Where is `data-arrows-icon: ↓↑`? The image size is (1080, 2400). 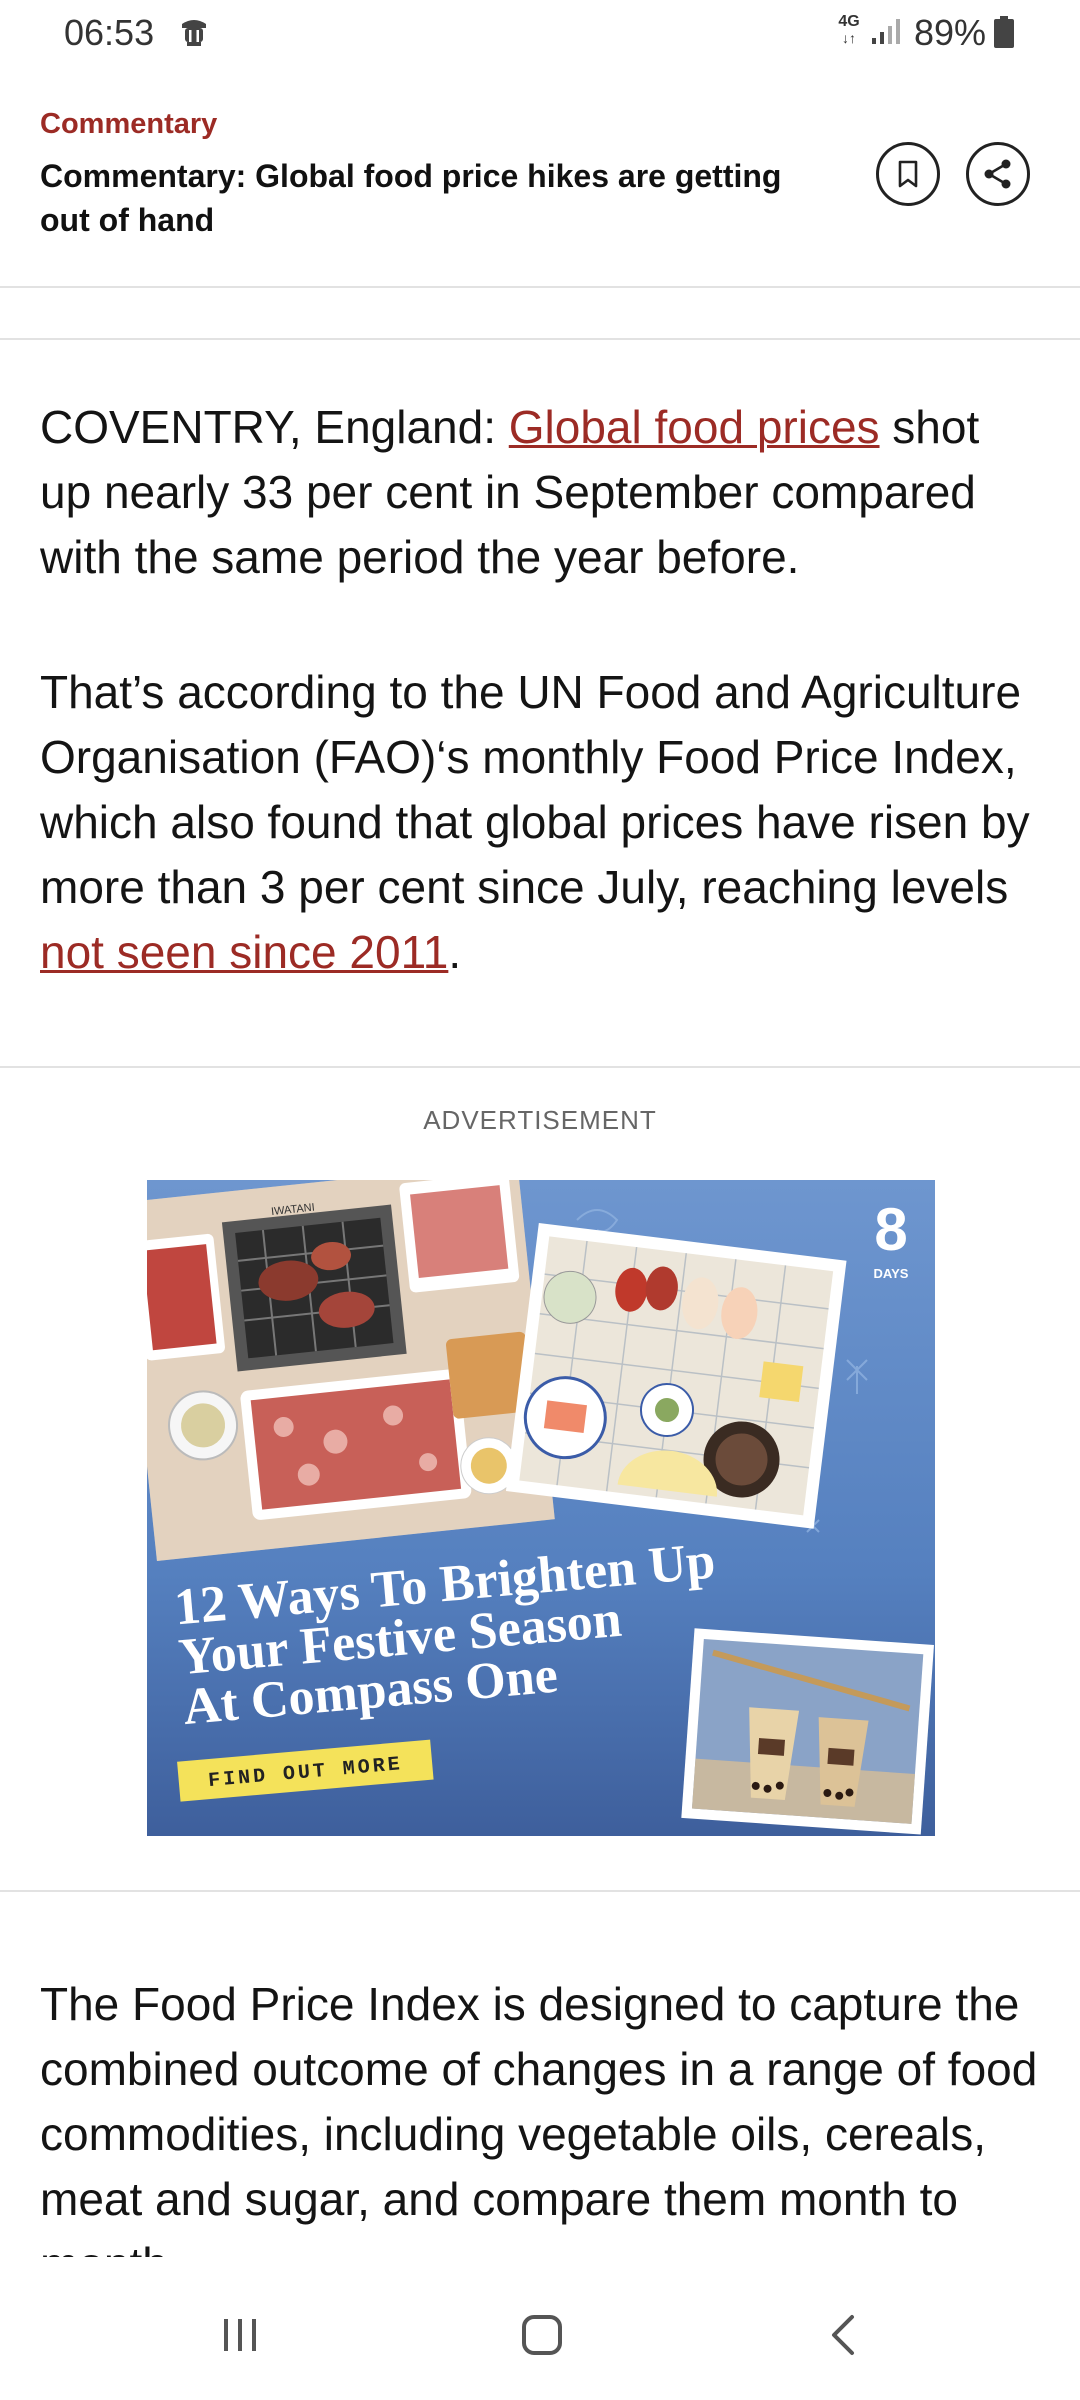 data-arrows-icon: ↓↑ is located at coordinates (849, 38).